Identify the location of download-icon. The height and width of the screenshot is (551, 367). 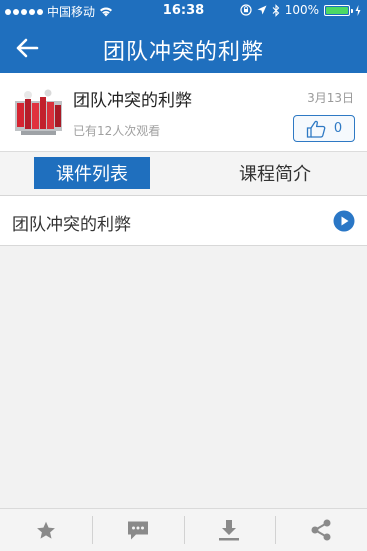
(229, 530).